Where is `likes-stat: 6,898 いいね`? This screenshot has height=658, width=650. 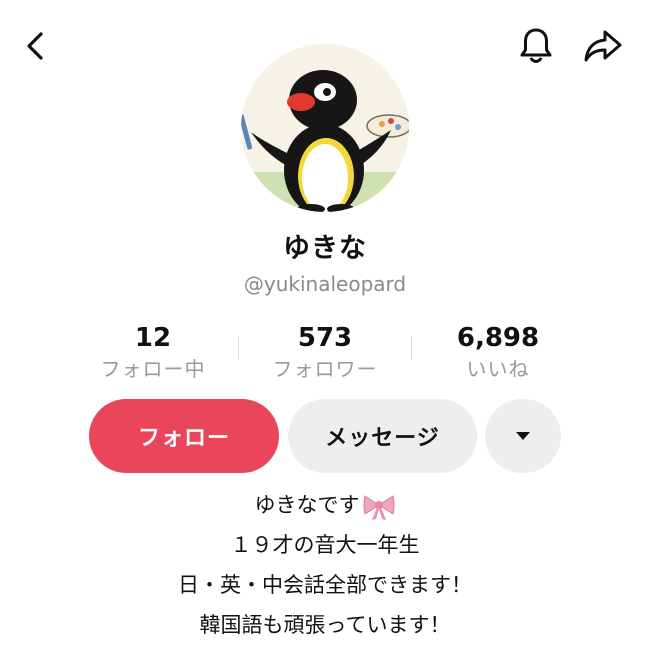 likes-stat: 6,898 いいね is located at coordinates (498, 353).